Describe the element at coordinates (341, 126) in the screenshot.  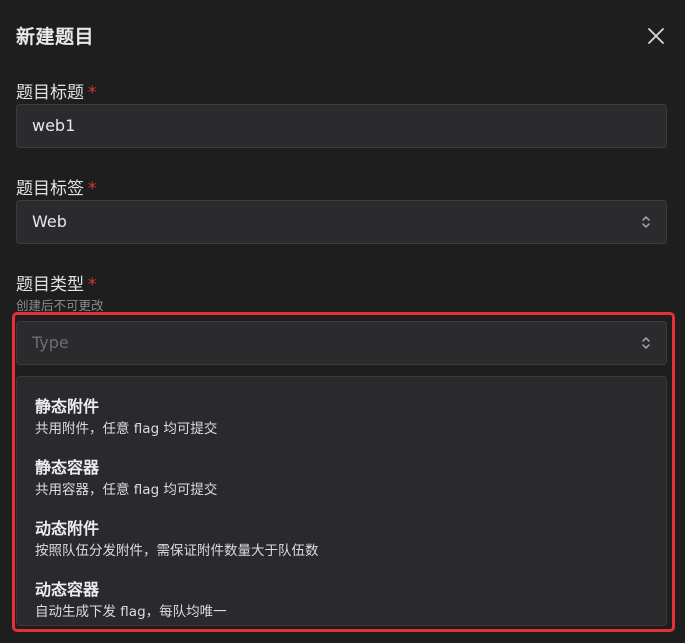
I see `title-input: web1` at that location.